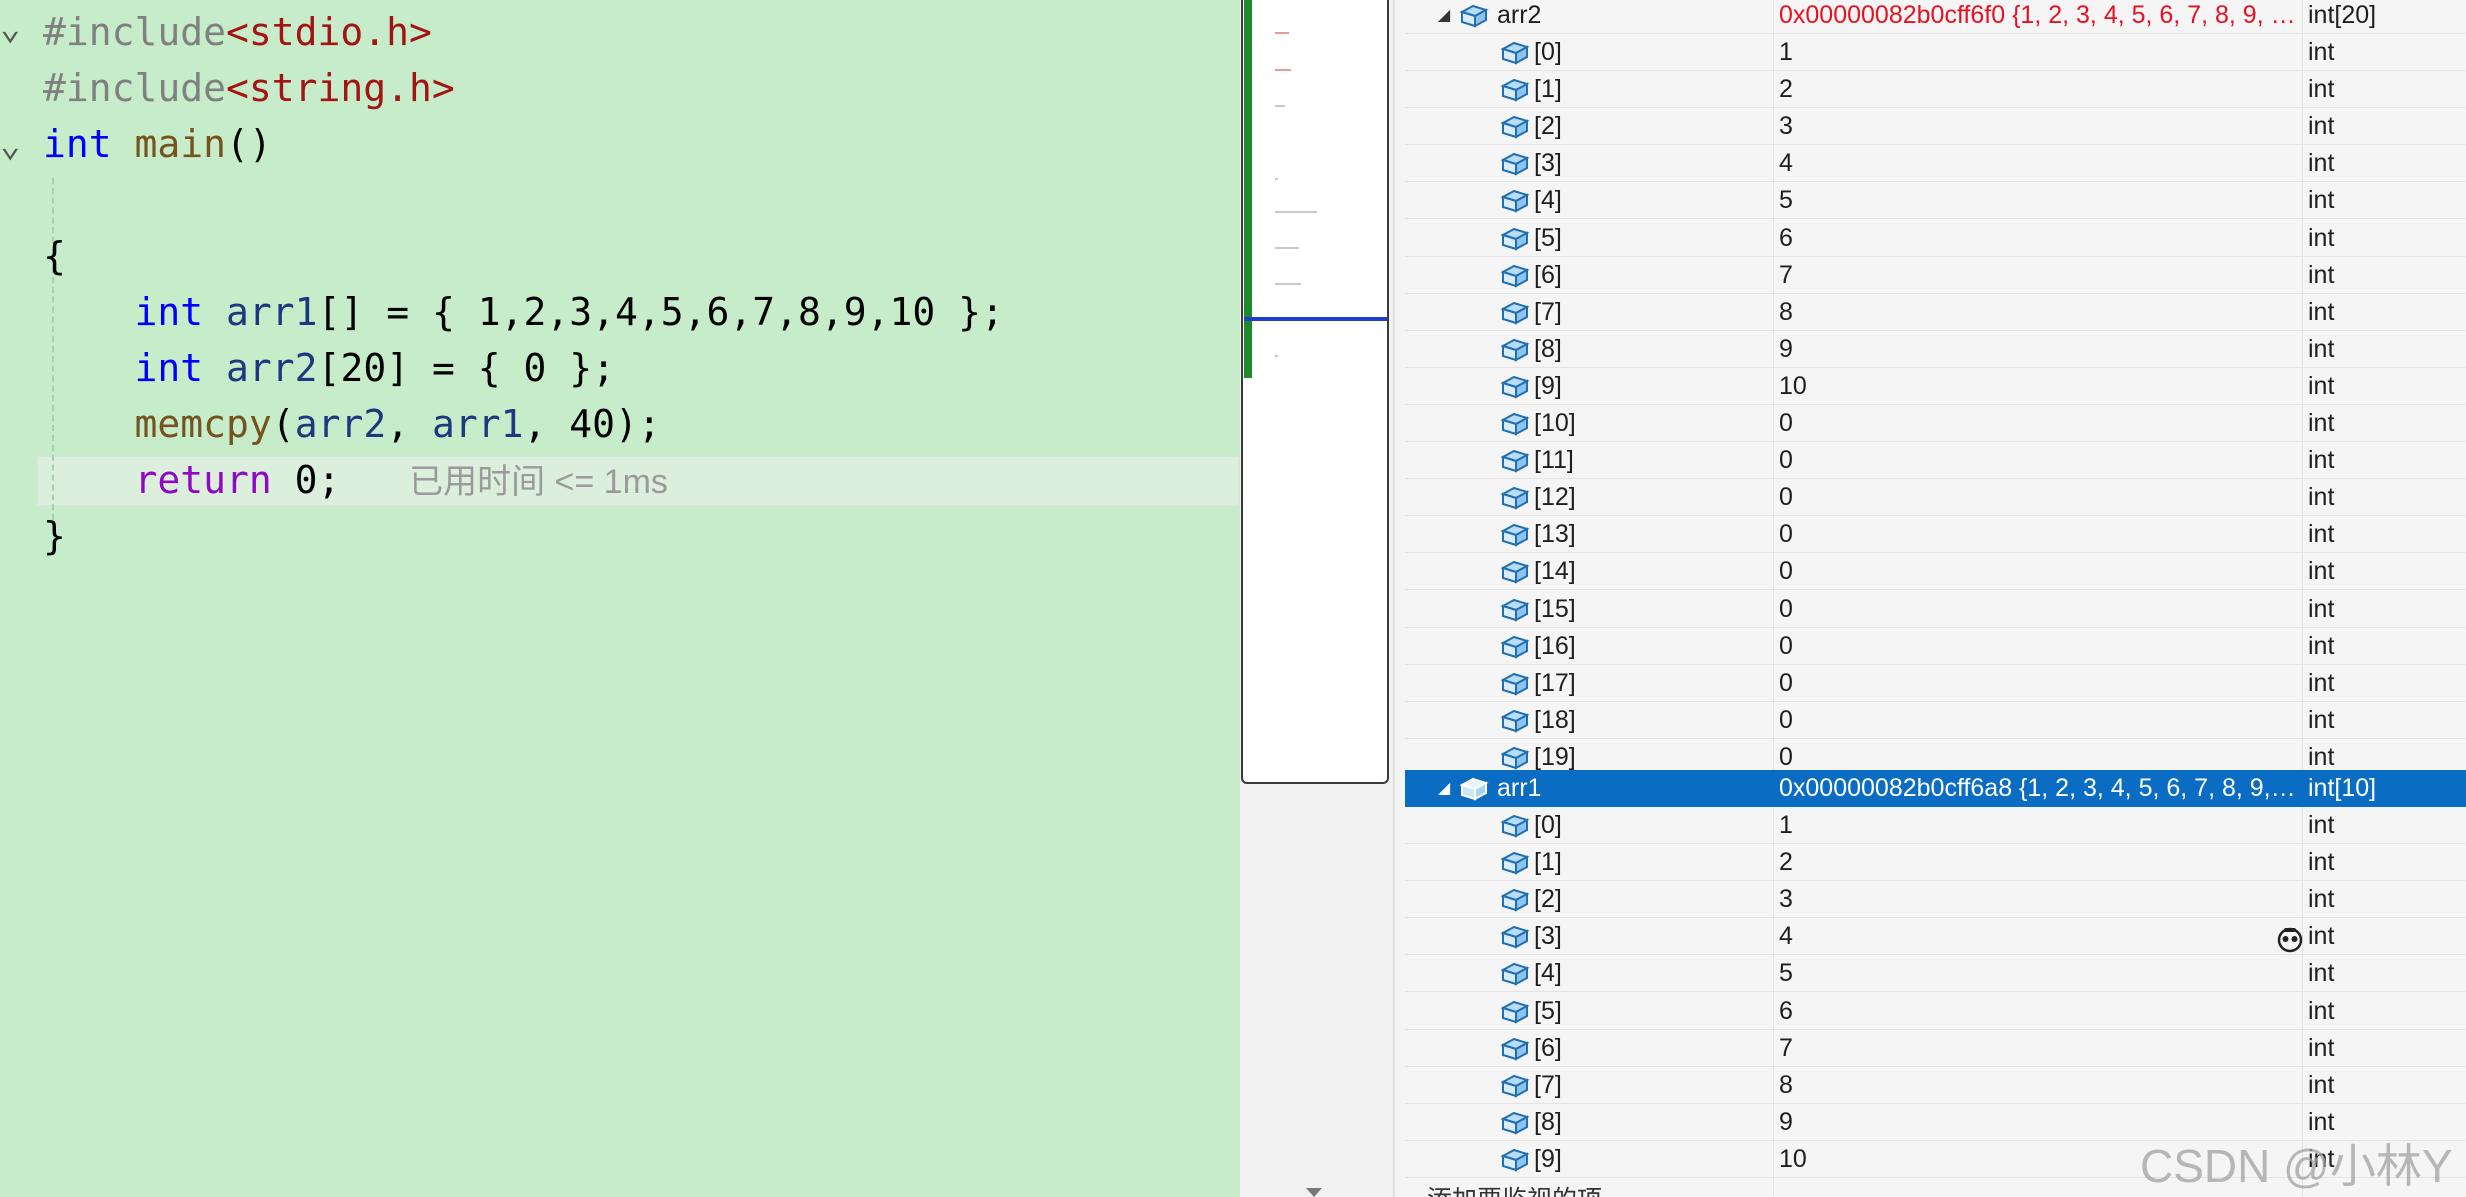  I want to click on watch-name: [10], so click(1555, 423).